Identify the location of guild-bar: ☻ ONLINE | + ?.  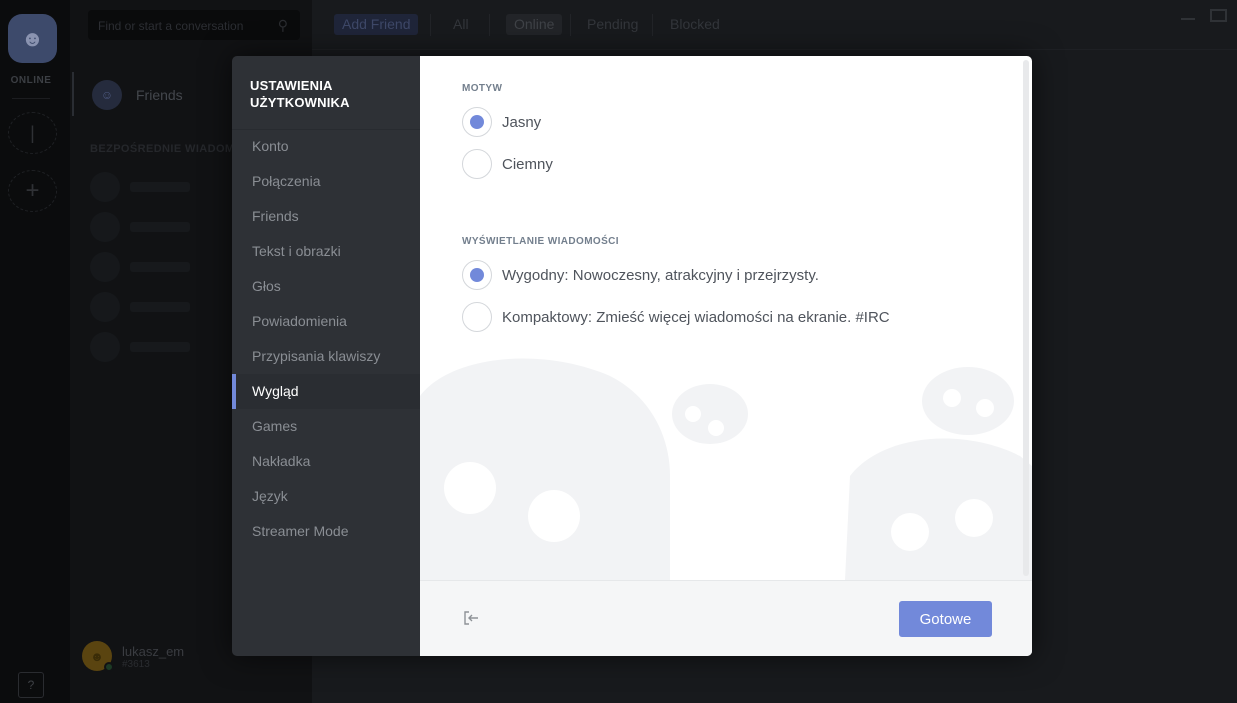
(35, 351).